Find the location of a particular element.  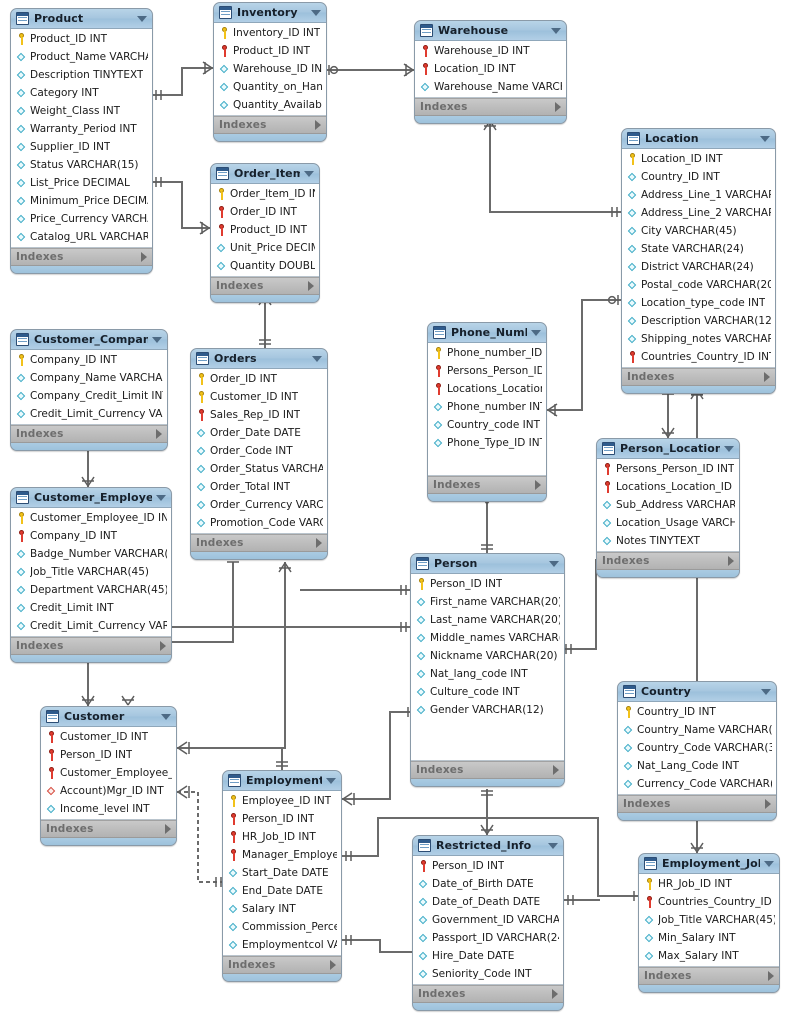

column-row: First_name VARCHAR(20) is located at coordinates (487, 602).